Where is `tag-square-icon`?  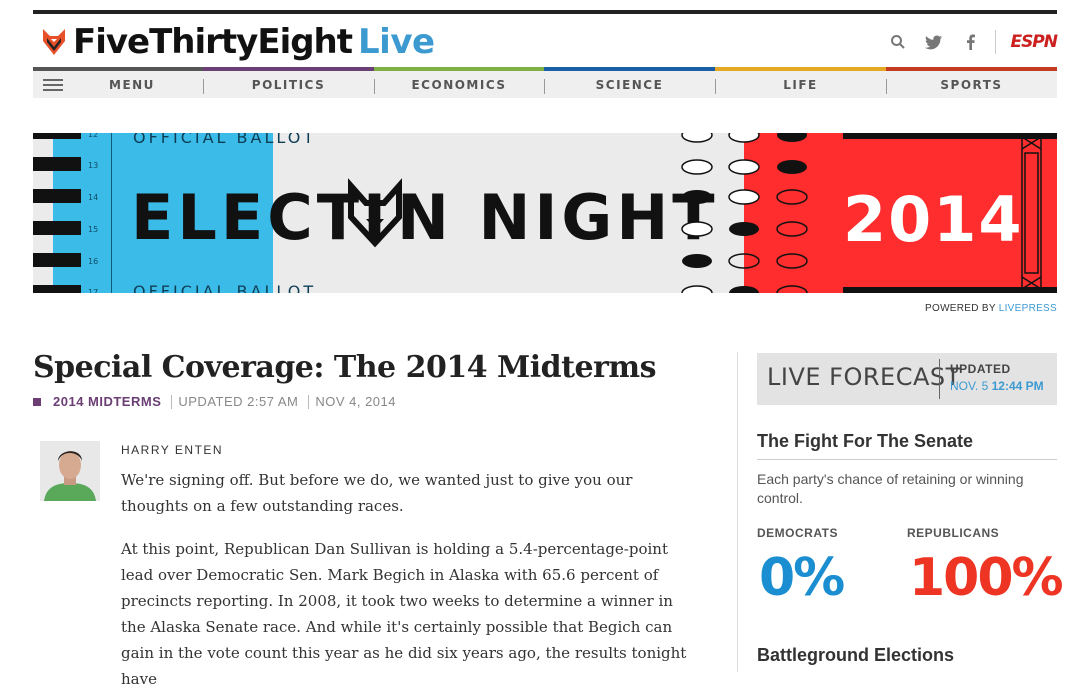 tag-square-icon is located at coordinates (37, 401).